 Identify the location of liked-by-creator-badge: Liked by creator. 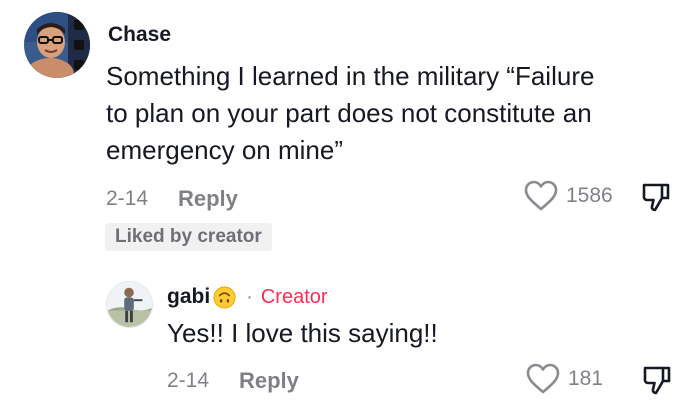
(188, 237).